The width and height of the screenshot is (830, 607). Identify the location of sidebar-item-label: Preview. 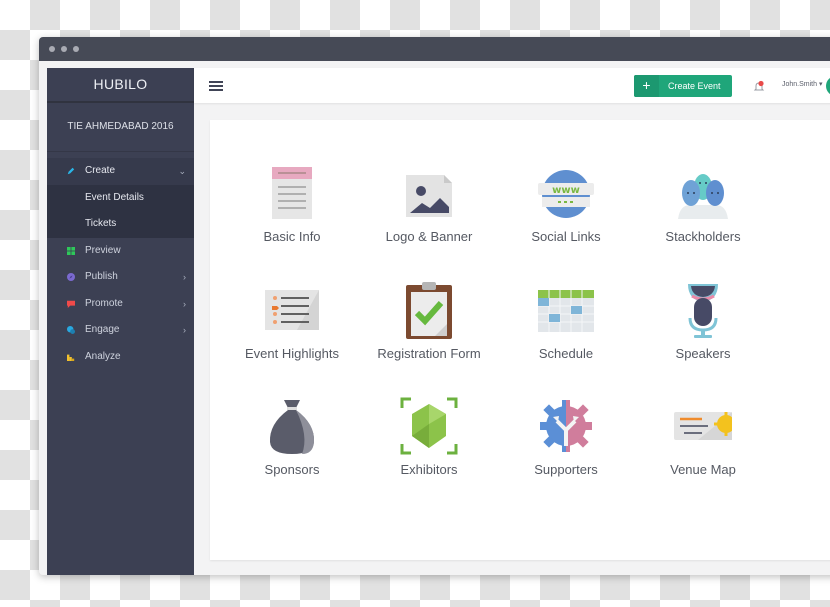
(103, 250).